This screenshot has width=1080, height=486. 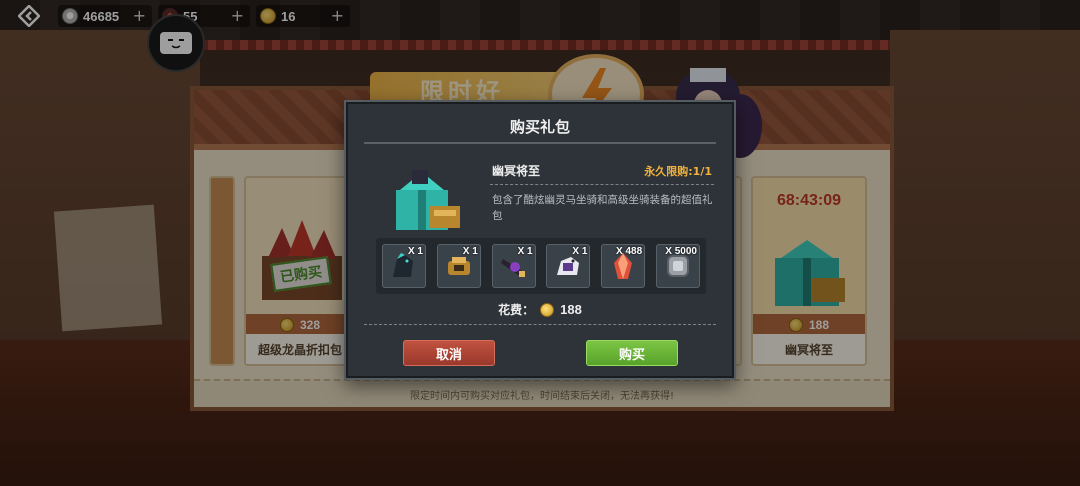 I want to click on cancel-button: 取消, so click(x=449, y=353).